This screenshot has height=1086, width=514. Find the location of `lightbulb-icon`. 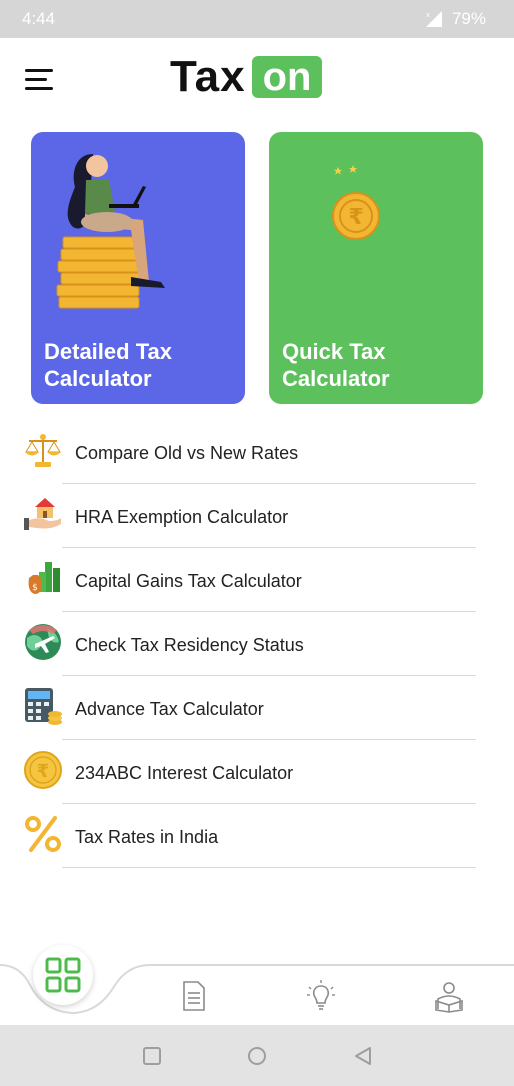

lightbulb-icon is located at coordinates (321, 995).